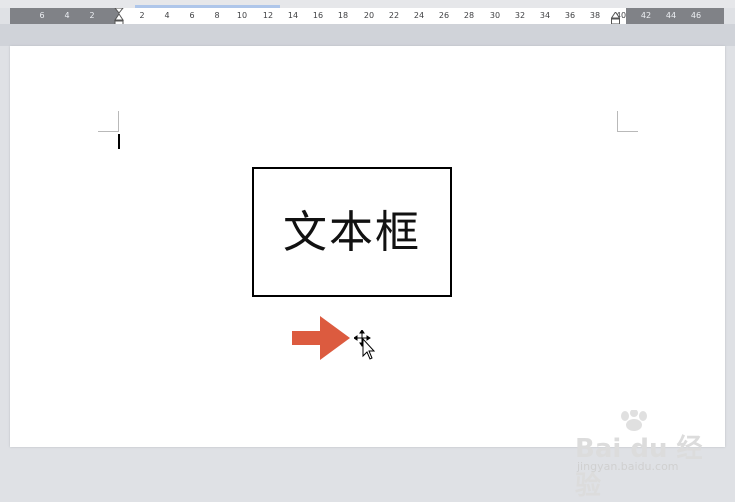 The image size is (735, 502). Describe the element at coordinates (520, 15) in the screenshot. I see `ruler-tick-label: 32` at that location.